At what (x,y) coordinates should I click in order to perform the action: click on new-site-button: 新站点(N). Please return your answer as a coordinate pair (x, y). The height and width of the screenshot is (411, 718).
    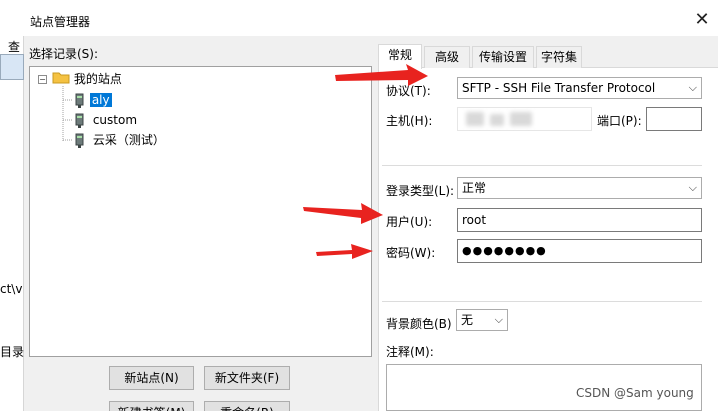
    Looking at the image, I should click on (151, 378).